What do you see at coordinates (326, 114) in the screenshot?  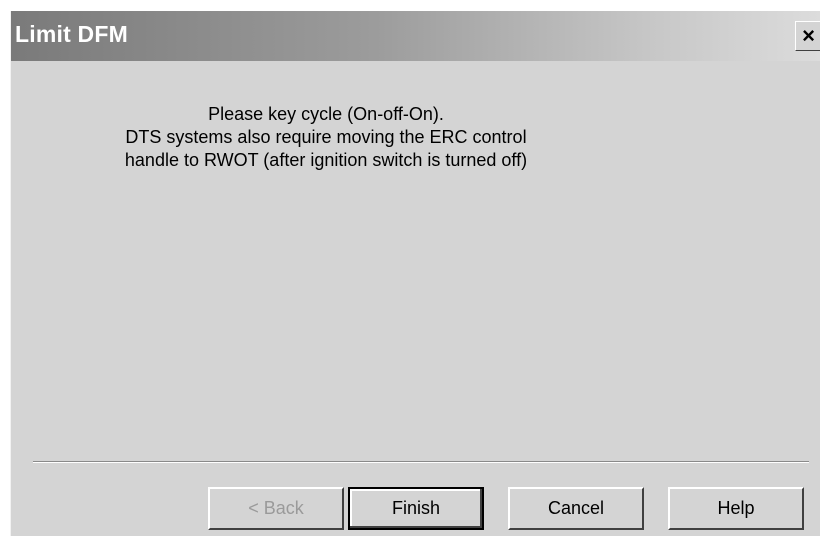 I see `message-line: Please key cycle (On-off-On).` at bounding box center [326, 114].